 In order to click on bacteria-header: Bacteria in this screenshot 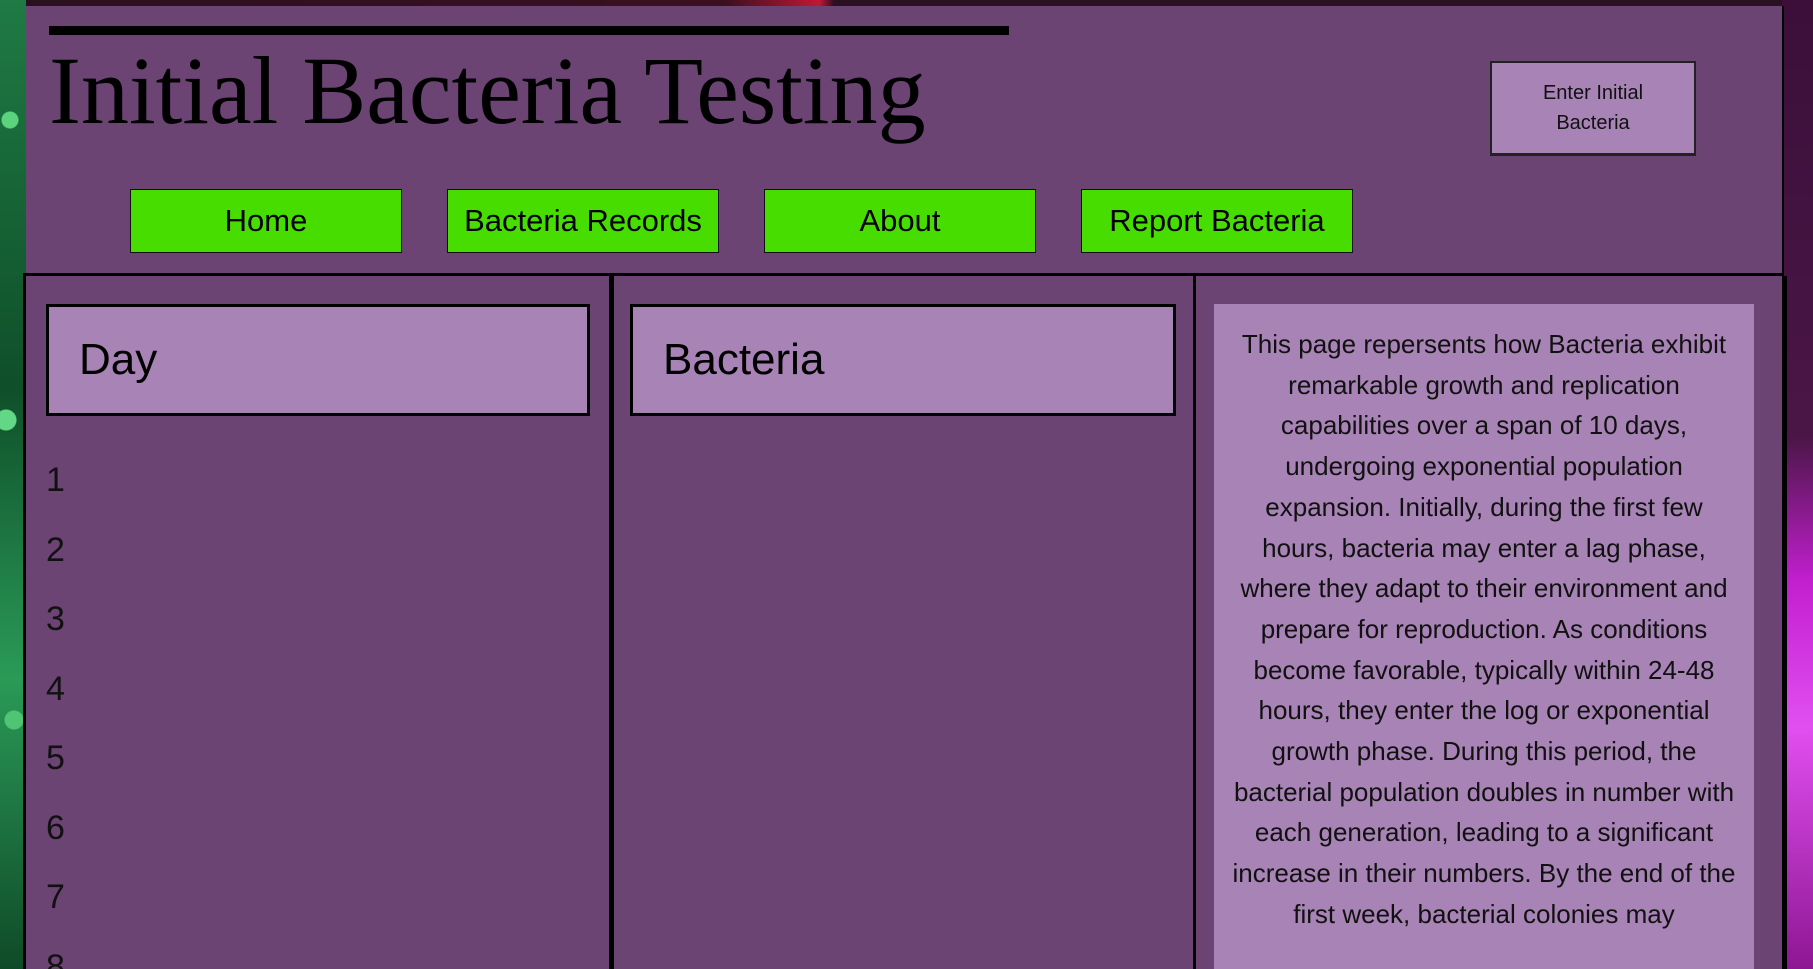, I will do `click(903, 360)`.